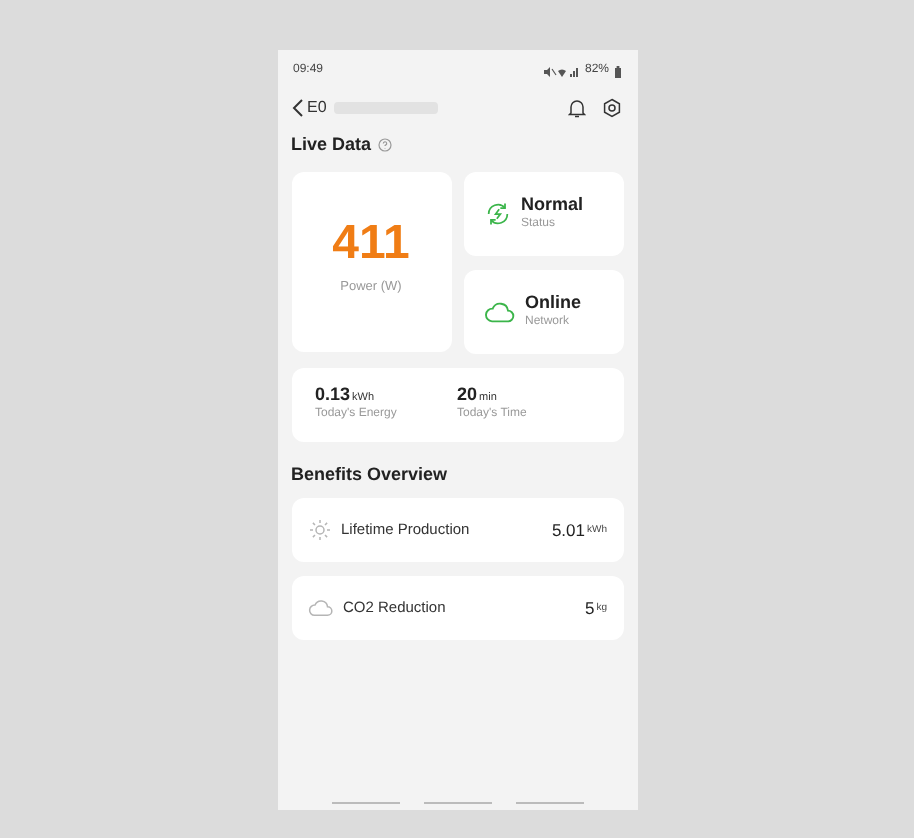 This screenshot has height=838, width=914. What do you see at coordinates (317, 108) in the screenshot?
I see `device-name: E0` at bounding box center [317, 108].